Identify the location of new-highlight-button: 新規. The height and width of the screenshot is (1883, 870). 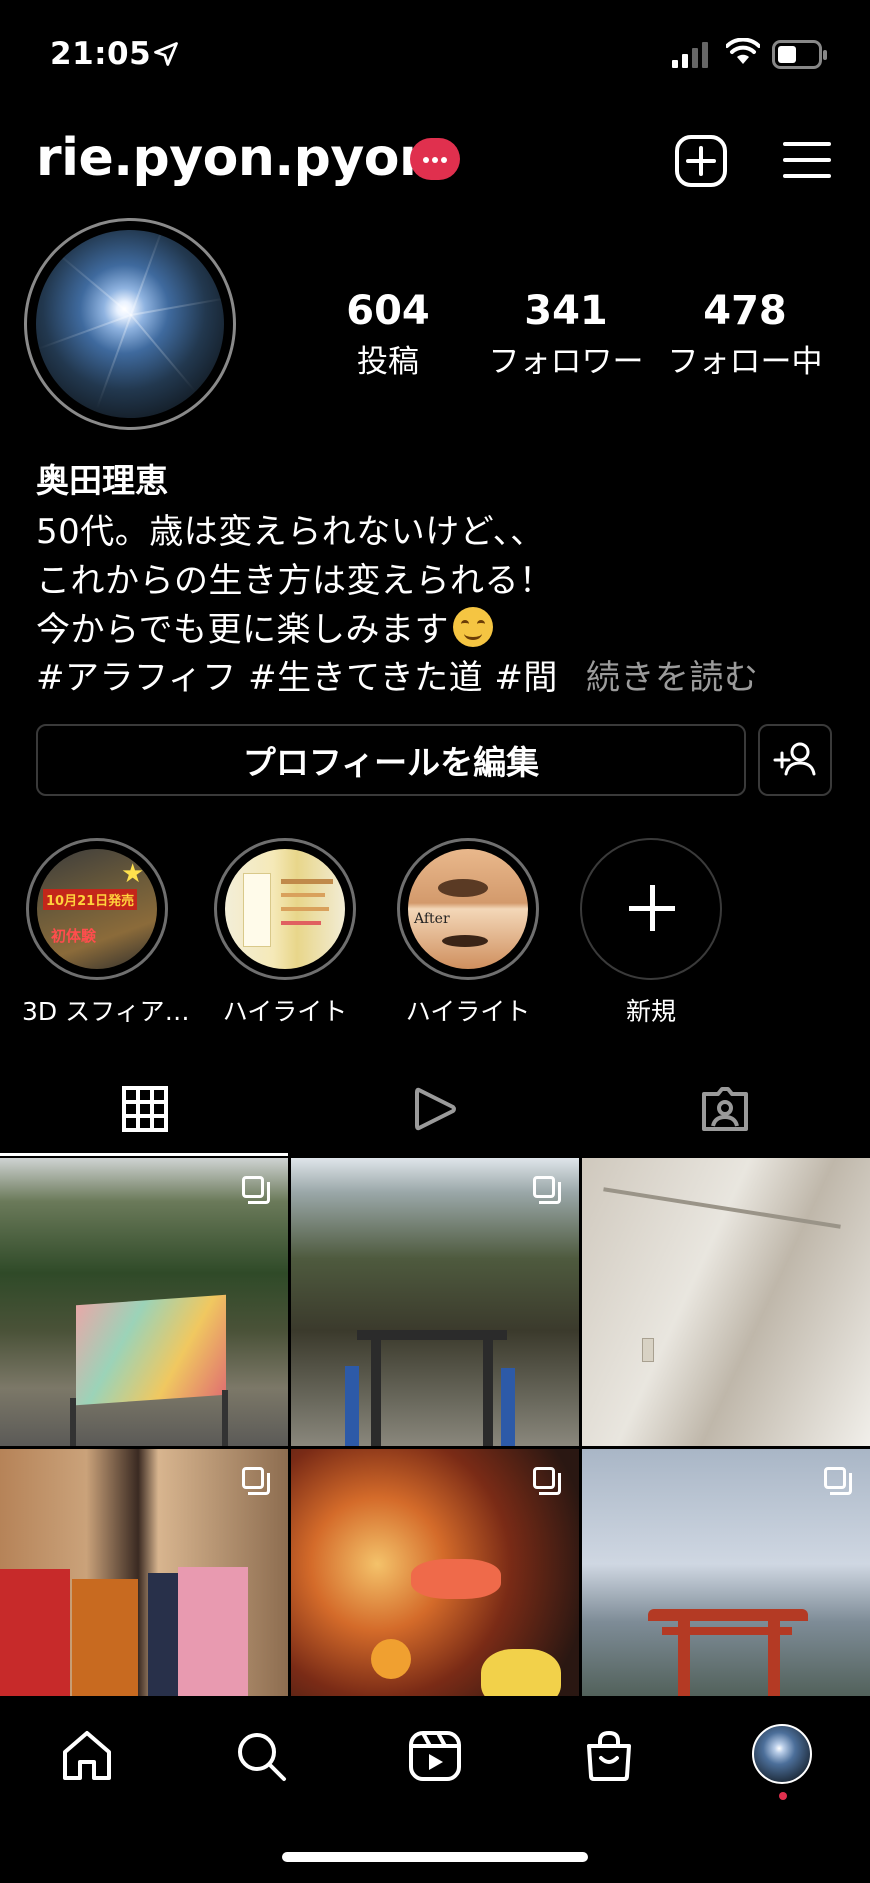
(651, 933).